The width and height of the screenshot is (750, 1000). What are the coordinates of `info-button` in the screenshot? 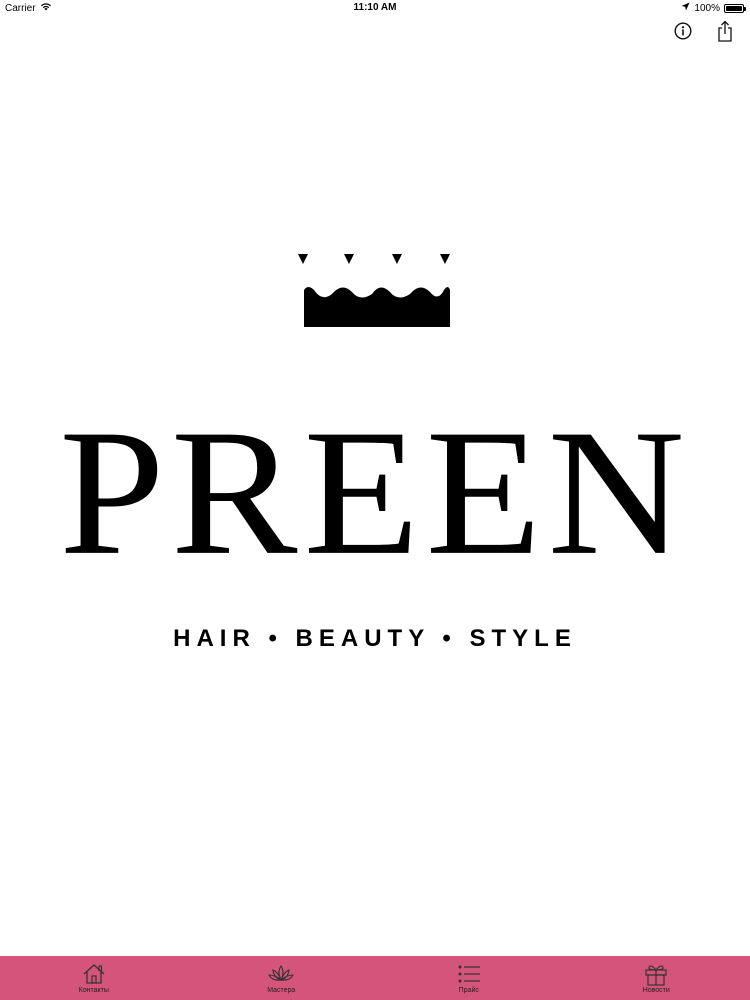 It's located at (683, 31).